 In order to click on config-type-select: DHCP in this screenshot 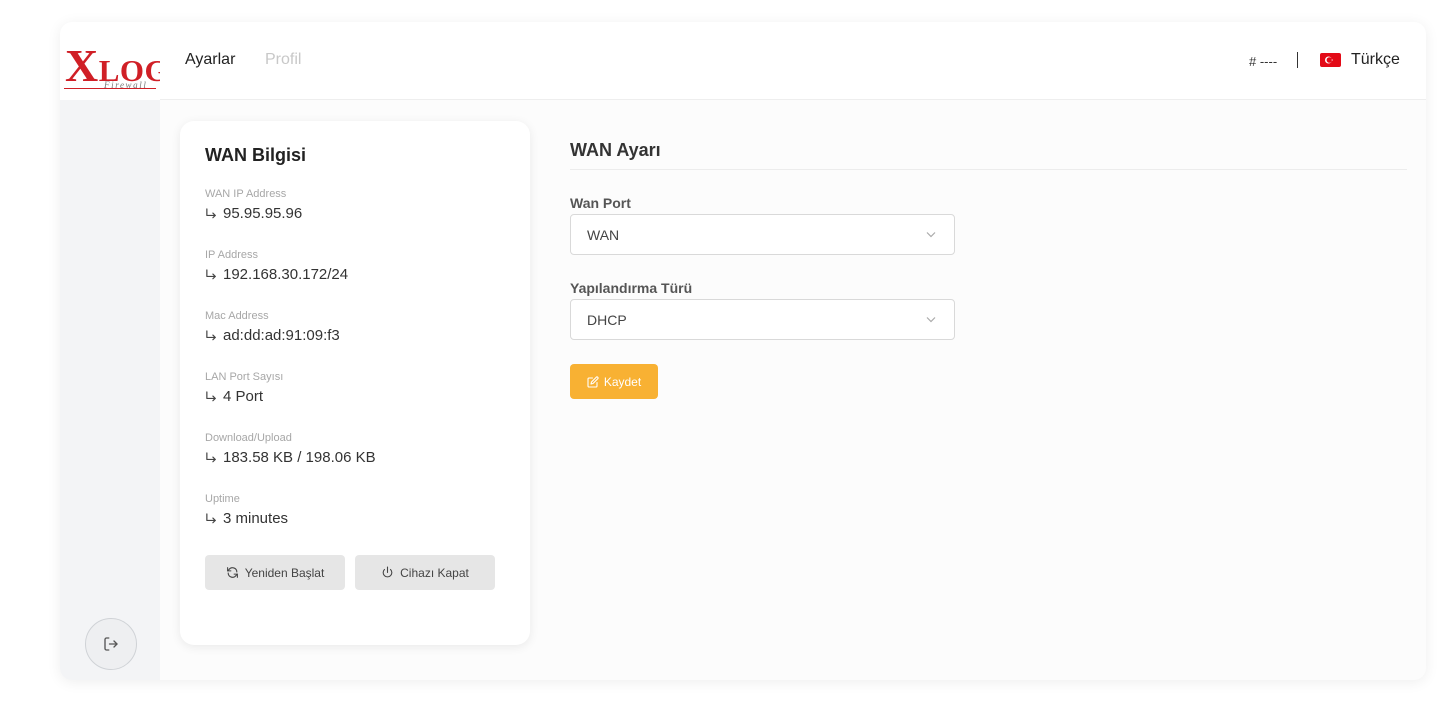, I will do `click(762, 319)`.